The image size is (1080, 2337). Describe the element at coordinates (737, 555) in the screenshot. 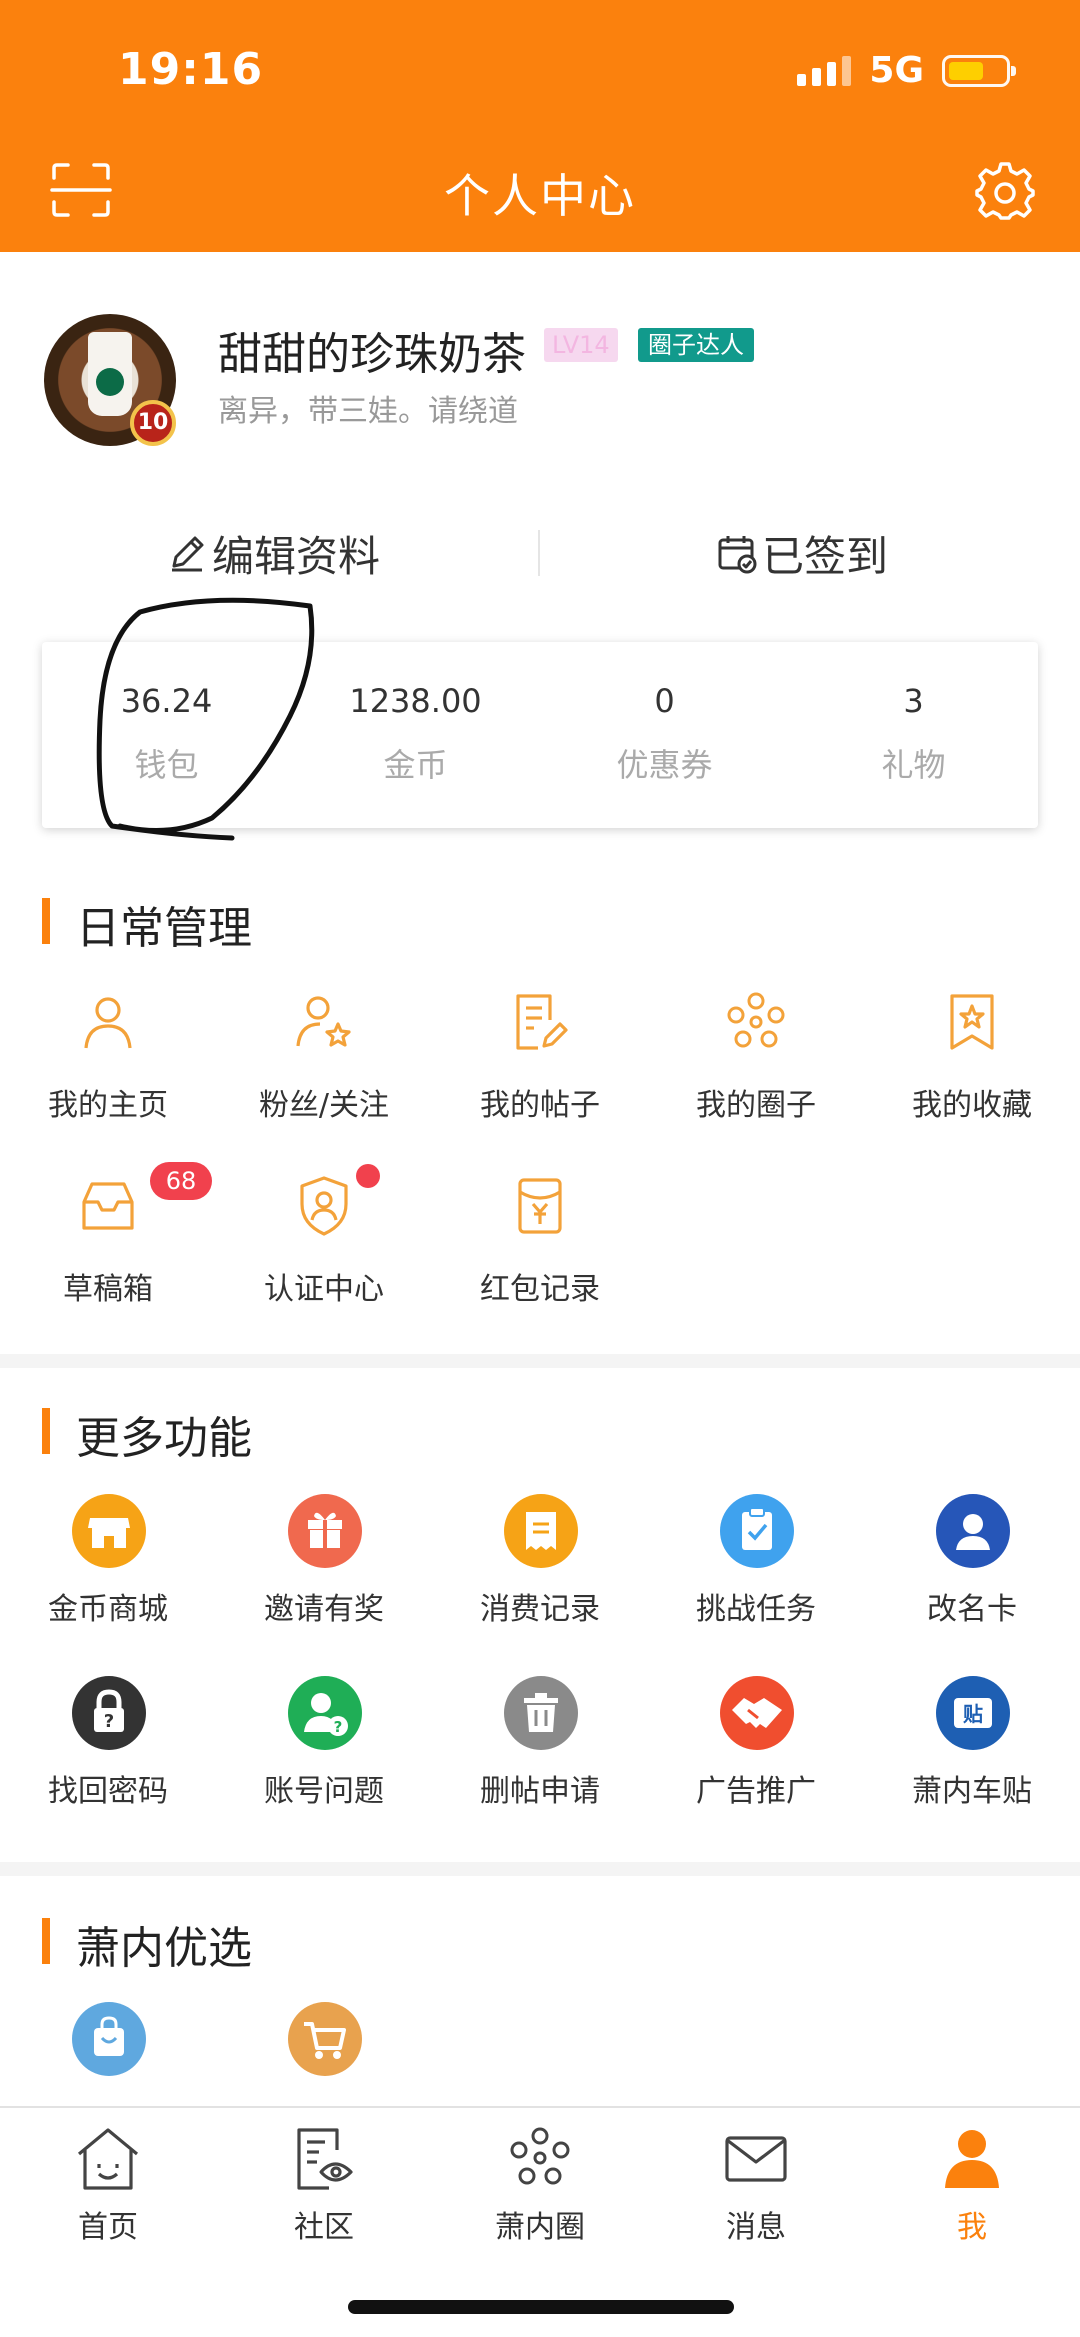

I see `calendar-check-icon` at that location.